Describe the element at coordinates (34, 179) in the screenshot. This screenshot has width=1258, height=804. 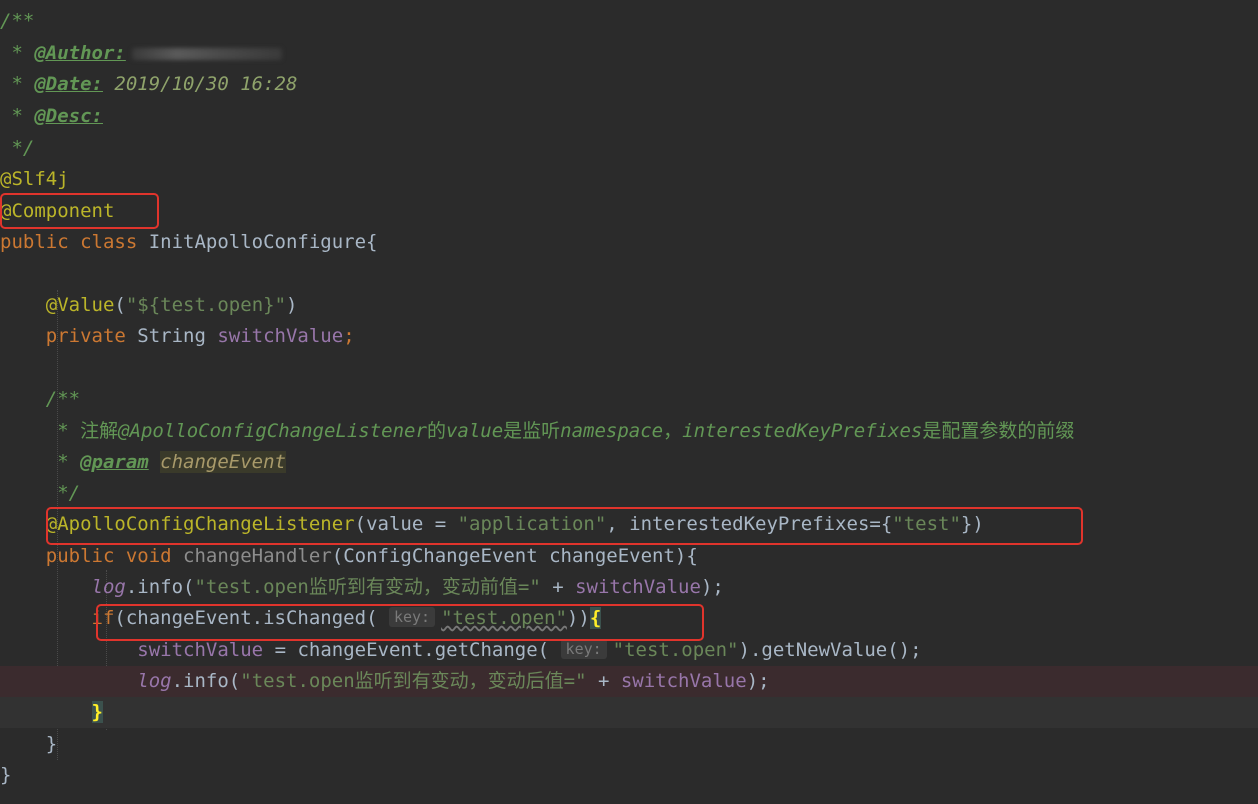
I see `annotation-slf4j: @Slf4j` at that location.